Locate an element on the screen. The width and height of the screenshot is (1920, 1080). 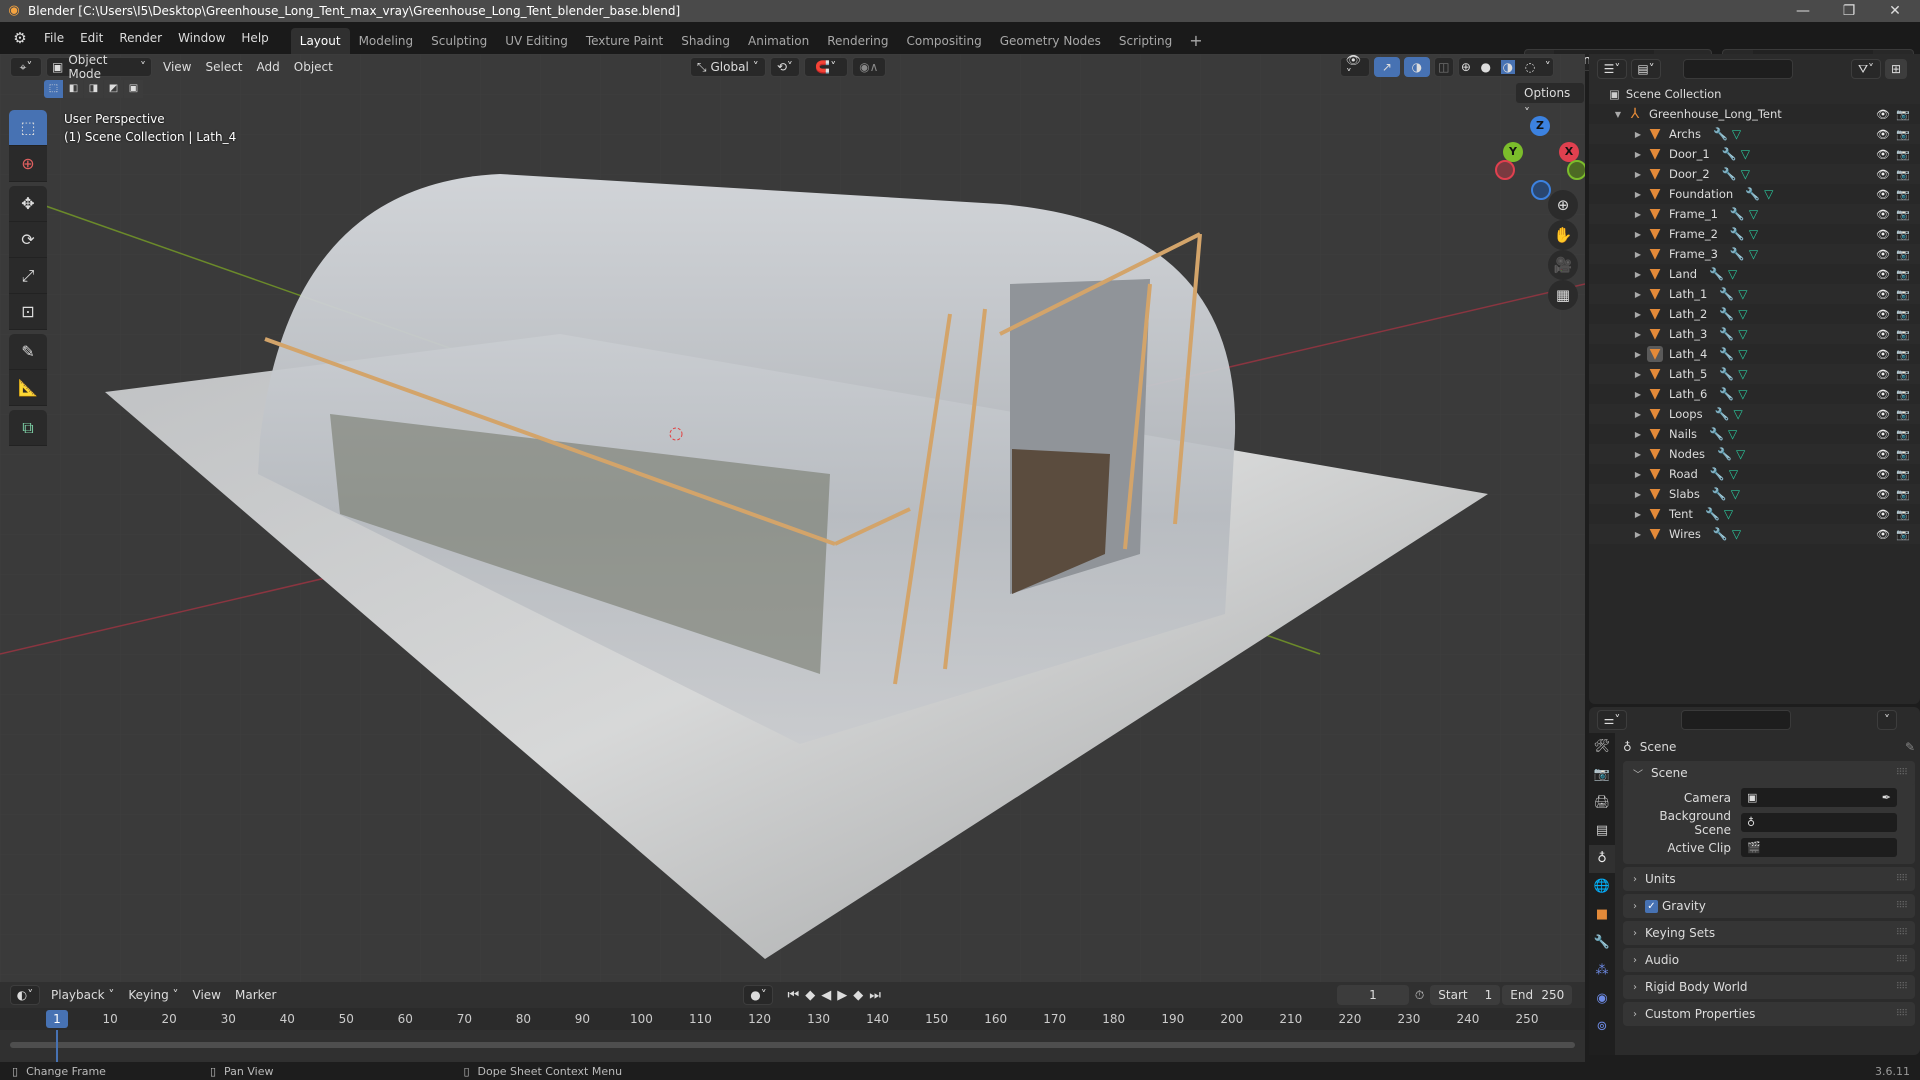
tab-animation: Animation is located at coordinates (778, 41).